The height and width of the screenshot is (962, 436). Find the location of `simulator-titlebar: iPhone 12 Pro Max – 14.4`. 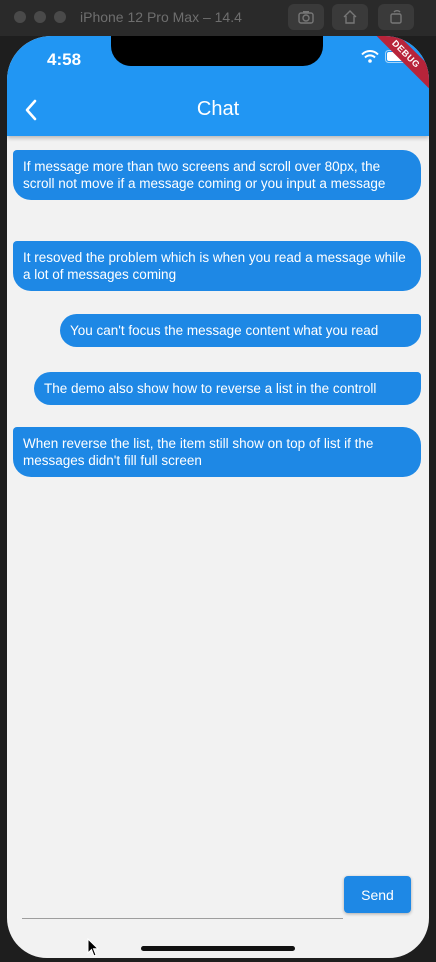

simulator-titlebar: iPhone 12 Pro Max – 14.4 is located at coordinates (218, 18).